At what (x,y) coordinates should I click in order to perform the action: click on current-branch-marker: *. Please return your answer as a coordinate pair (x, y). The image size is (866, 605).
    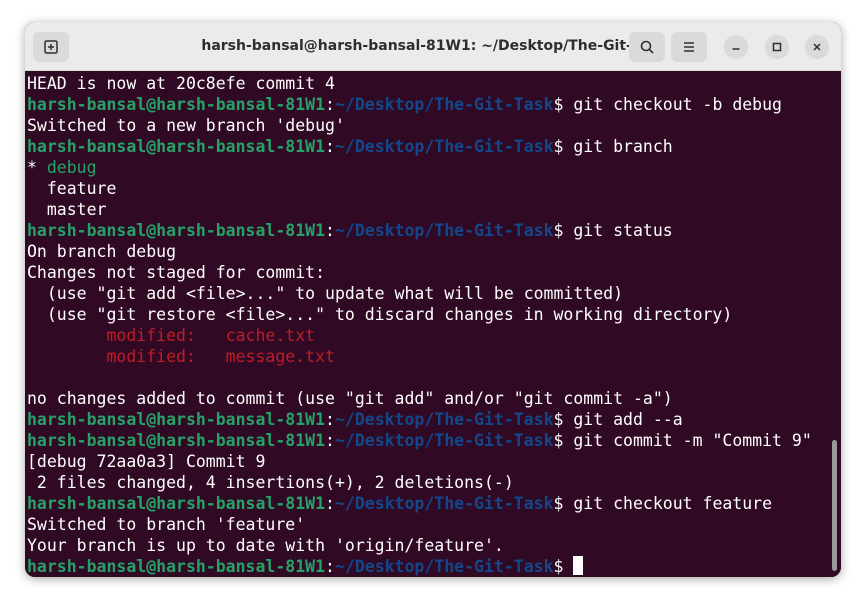
    Looking at the image, I should click on (37, 167).